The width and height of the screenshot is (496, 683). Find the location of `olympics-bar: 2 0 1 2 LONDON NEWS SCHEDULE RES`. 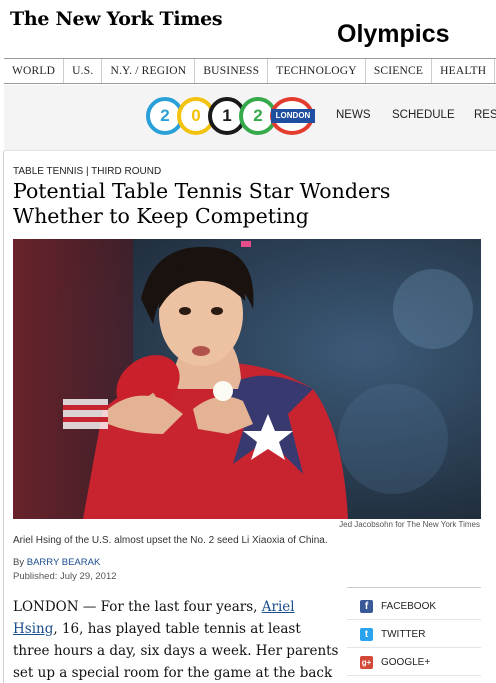

olympics-bar: 2 0 1 2 LONDON NEWS SCHEDULE RES is located at coordinates (250, 118).